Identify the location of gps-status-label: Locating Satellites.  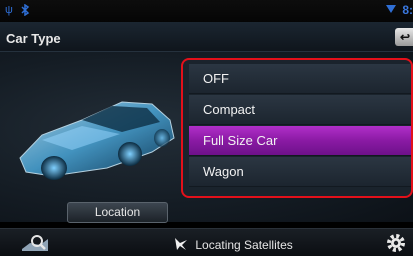
(244, 245).